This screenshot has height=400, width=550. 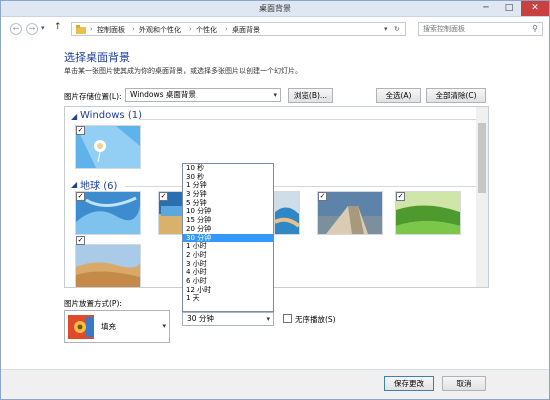 I want to click on group-header-windows: Windows (1), so click(x=111, y=115).